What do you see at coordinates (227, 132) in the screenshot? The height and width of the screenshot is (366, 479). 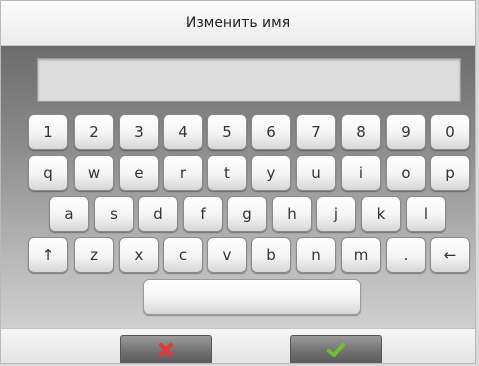 I see `key-5: 5` at bounding box center [227, 132].